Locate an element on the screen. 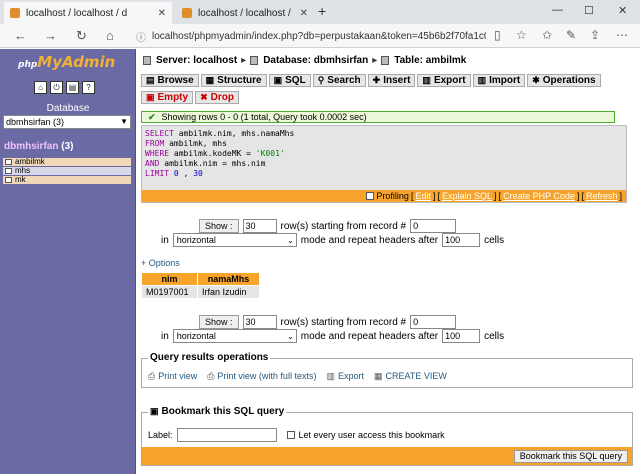  column-header-namamhs: namaMhs is located at coordinates (228, 279).